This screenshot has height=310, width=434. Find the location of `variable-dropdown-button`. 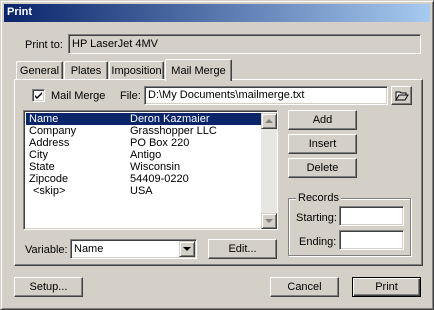

variable-dropdown-button is located at coordinates (187, 249).